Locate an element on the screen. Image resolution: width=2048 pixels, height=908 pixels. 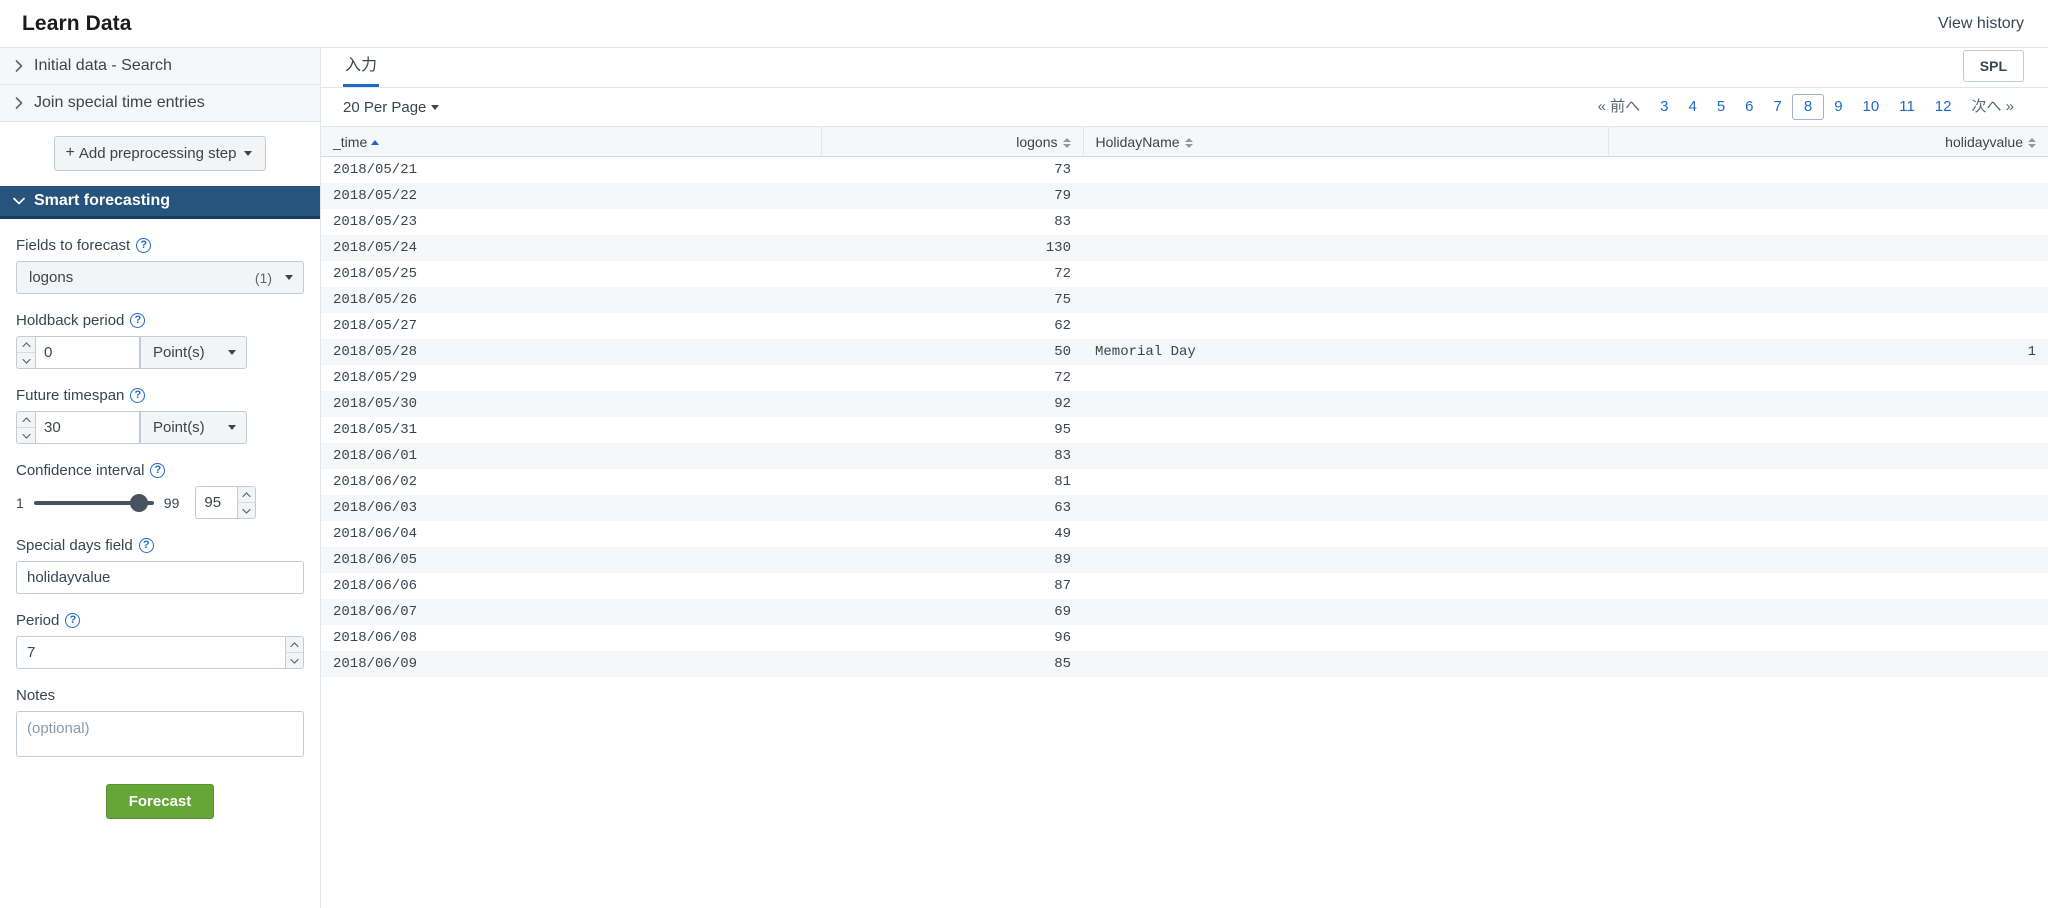
field-notes: Notes is located at coordinates (160, 724).